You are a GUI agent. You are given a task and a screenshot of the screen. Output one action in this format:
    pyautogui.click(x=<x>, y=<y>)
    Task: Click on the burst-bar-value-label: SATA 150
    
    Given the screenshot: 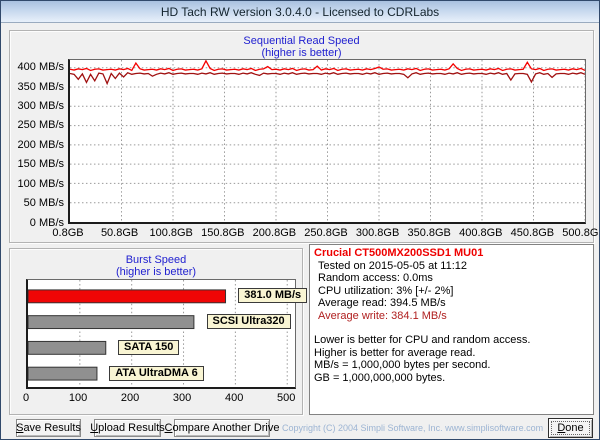 What is the action you would take?
    pyautogui.click(x=149, y=347)
    